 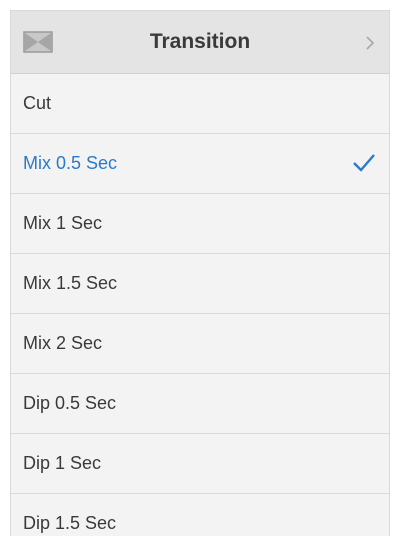 What do you see at coordinates (370, 43) in the screenshot?
I see `chevron-right-icon` at bounding box center [370, 43].